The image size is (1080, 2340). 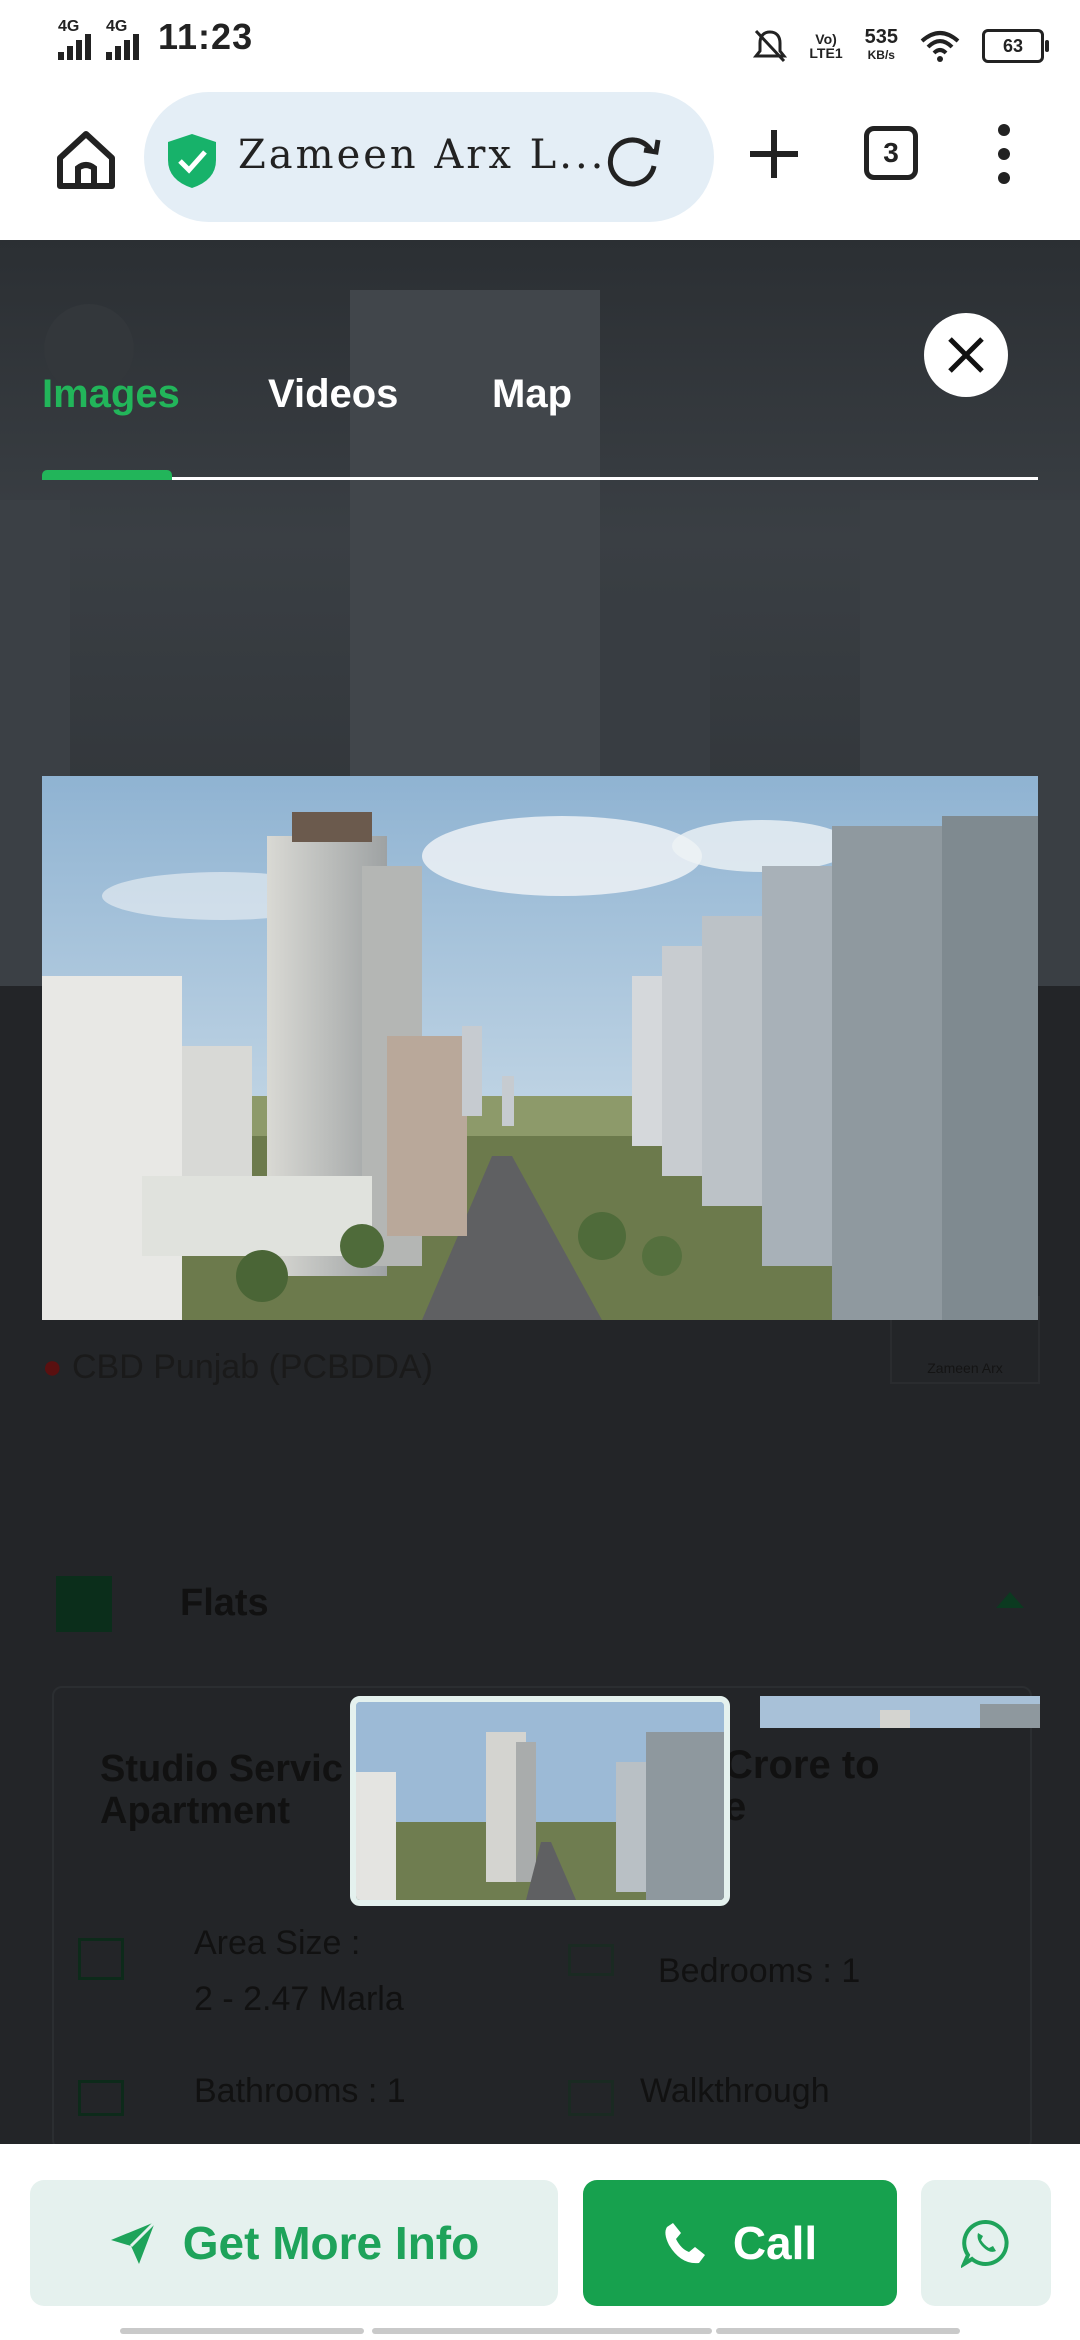 I want to click on whatsapp-icon, so click(x=985, y=2243).